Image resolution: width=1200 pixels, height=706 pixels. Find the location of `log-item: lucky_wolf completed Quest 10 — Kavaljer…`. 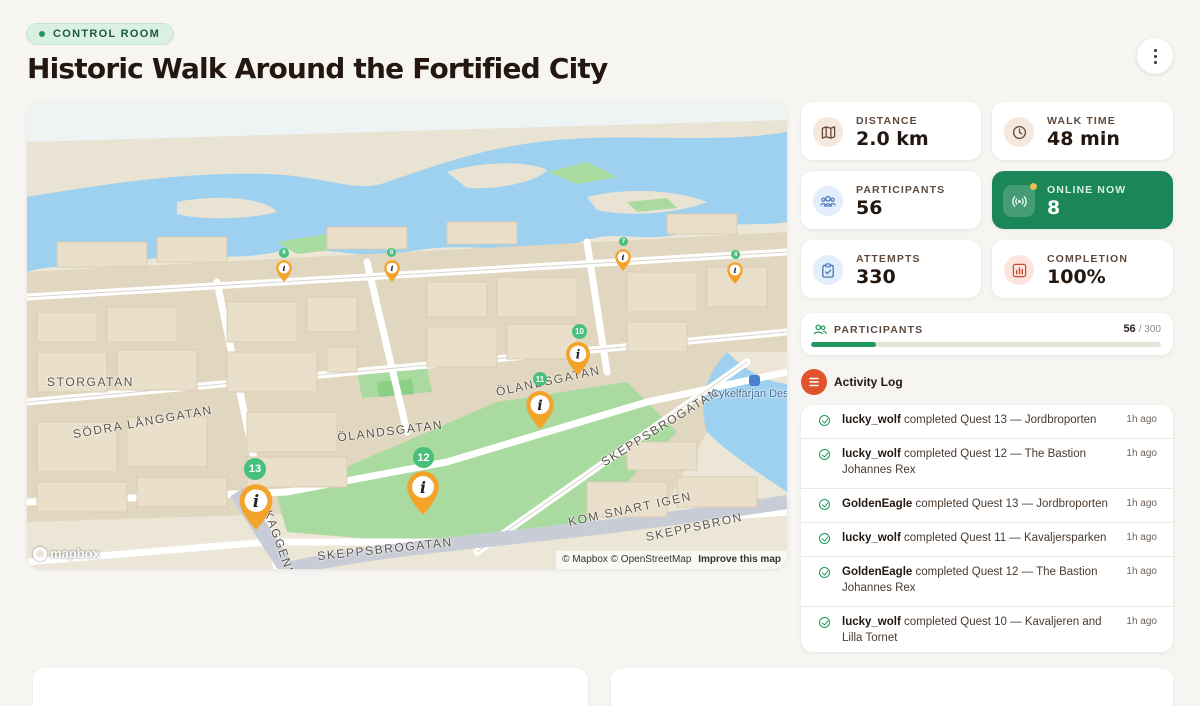

log-item: lucky_wolf completed Quest 10 — Kavaljer… is located at coordinates (987, 629).